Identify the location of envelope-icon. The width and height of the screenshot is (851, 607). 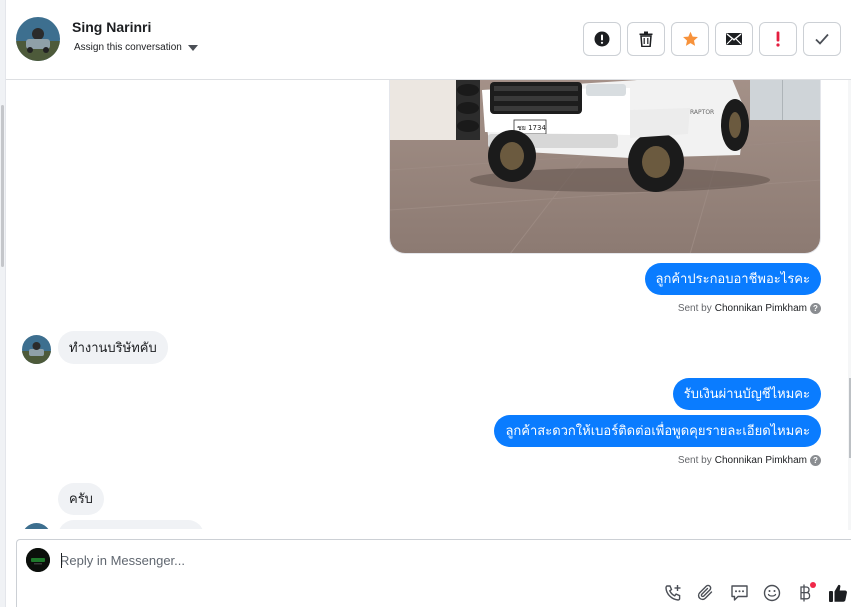
(734, 39).